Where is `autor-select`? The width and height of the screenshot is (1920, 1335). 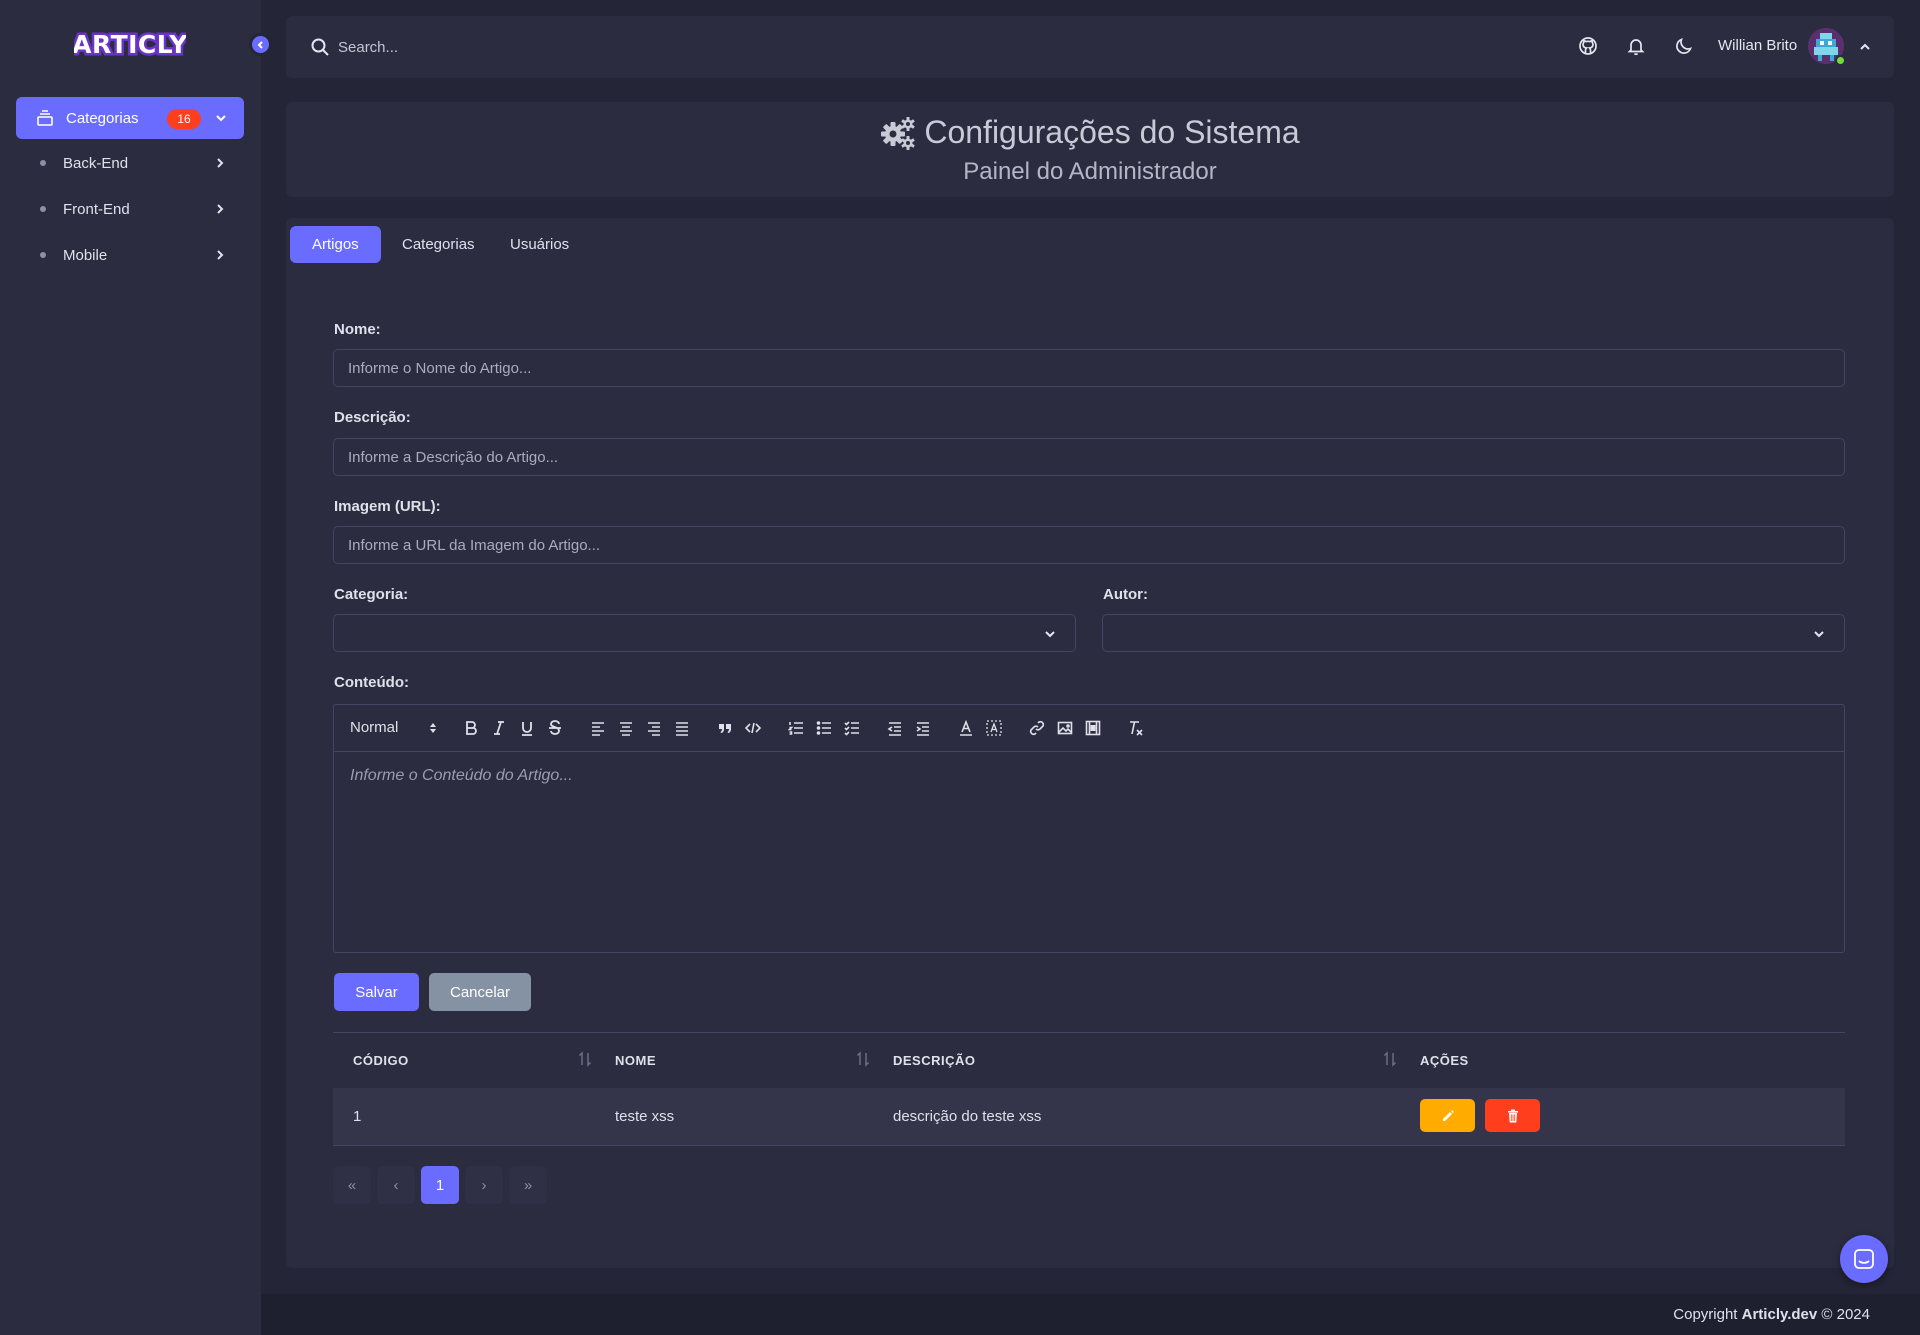 autor-select is located at coordinates (1473, 633).